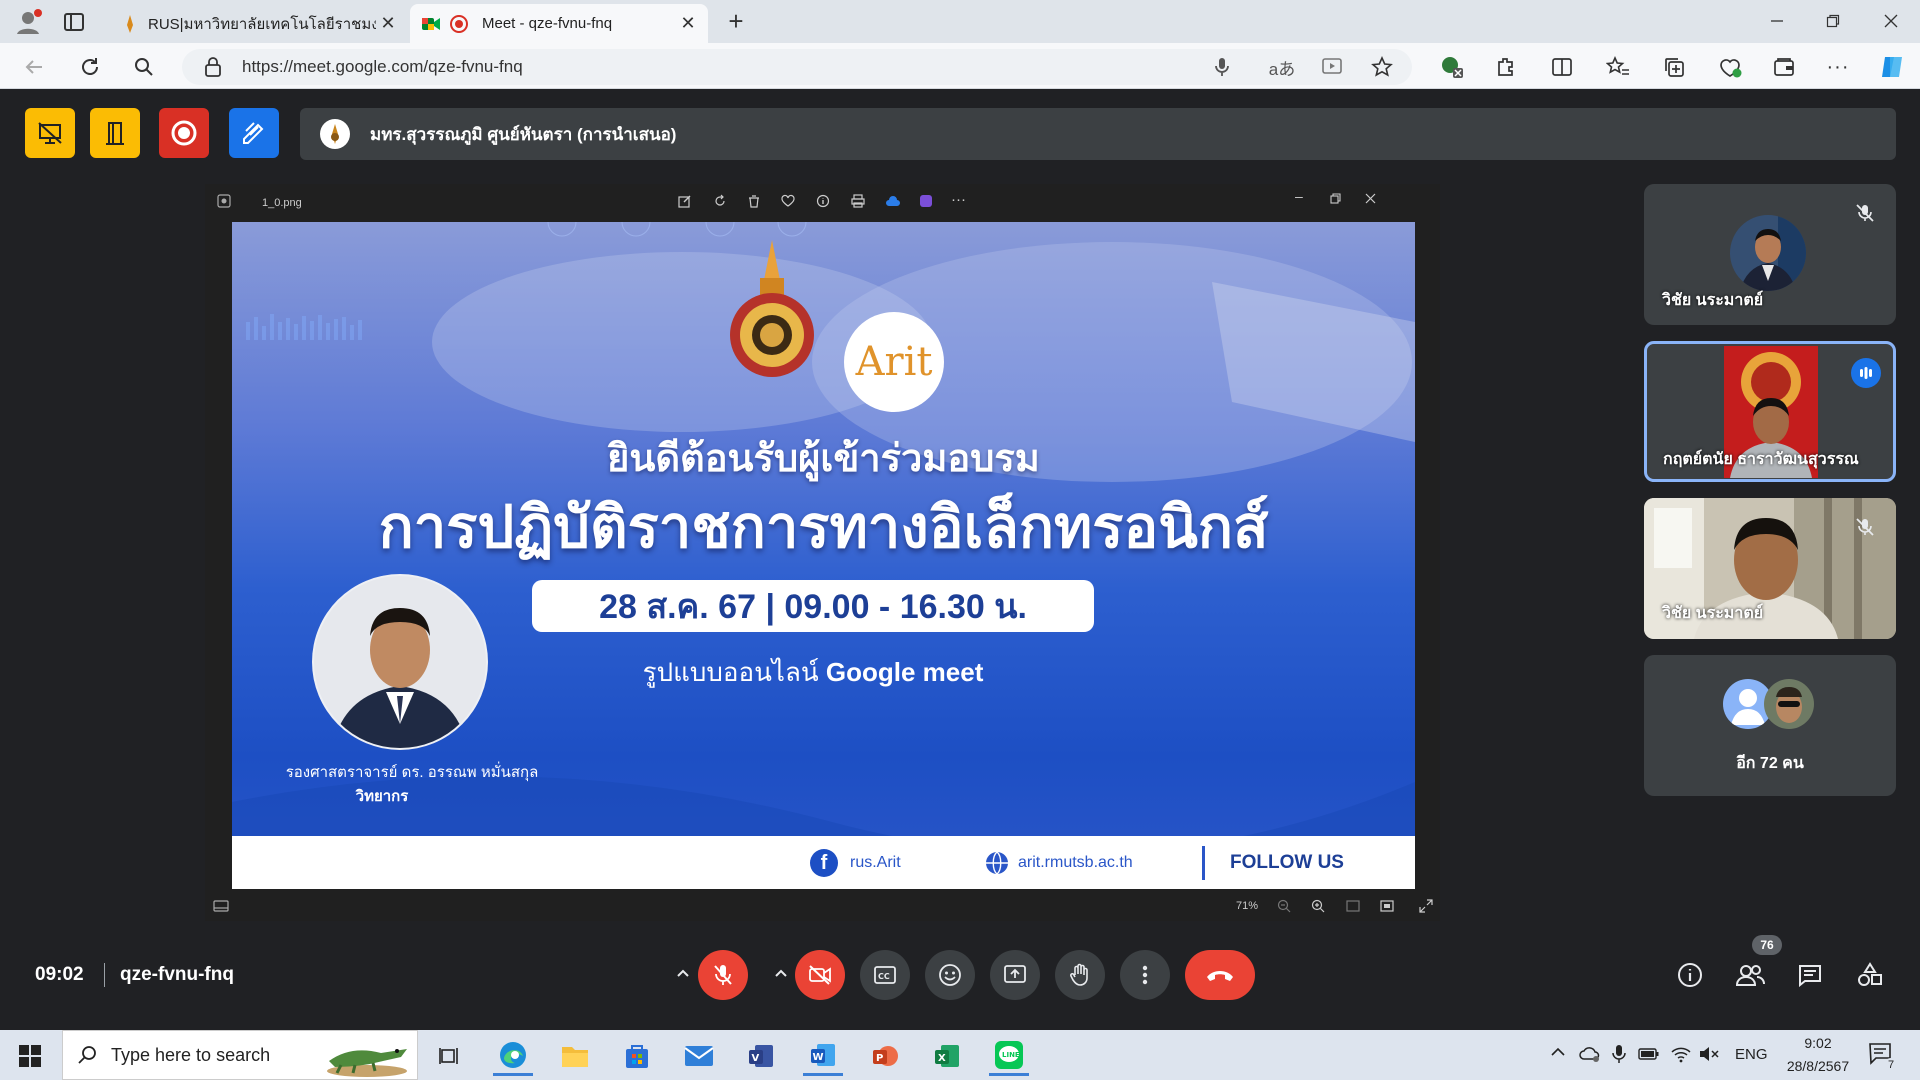 The image size is (1920, 1080). What do you see at coordinates (958, 199) in the screenshot?
I see `viewer-more-icon: ···` at bounding box center [958, 199].